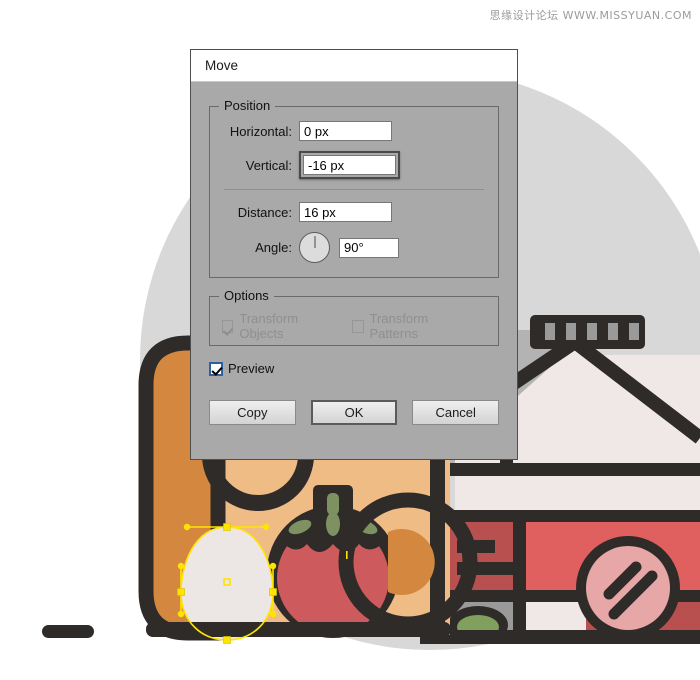  Describe the element at coordinates (228, 326) in the screenshot. I see `transform-objects-checkbox` at that location.